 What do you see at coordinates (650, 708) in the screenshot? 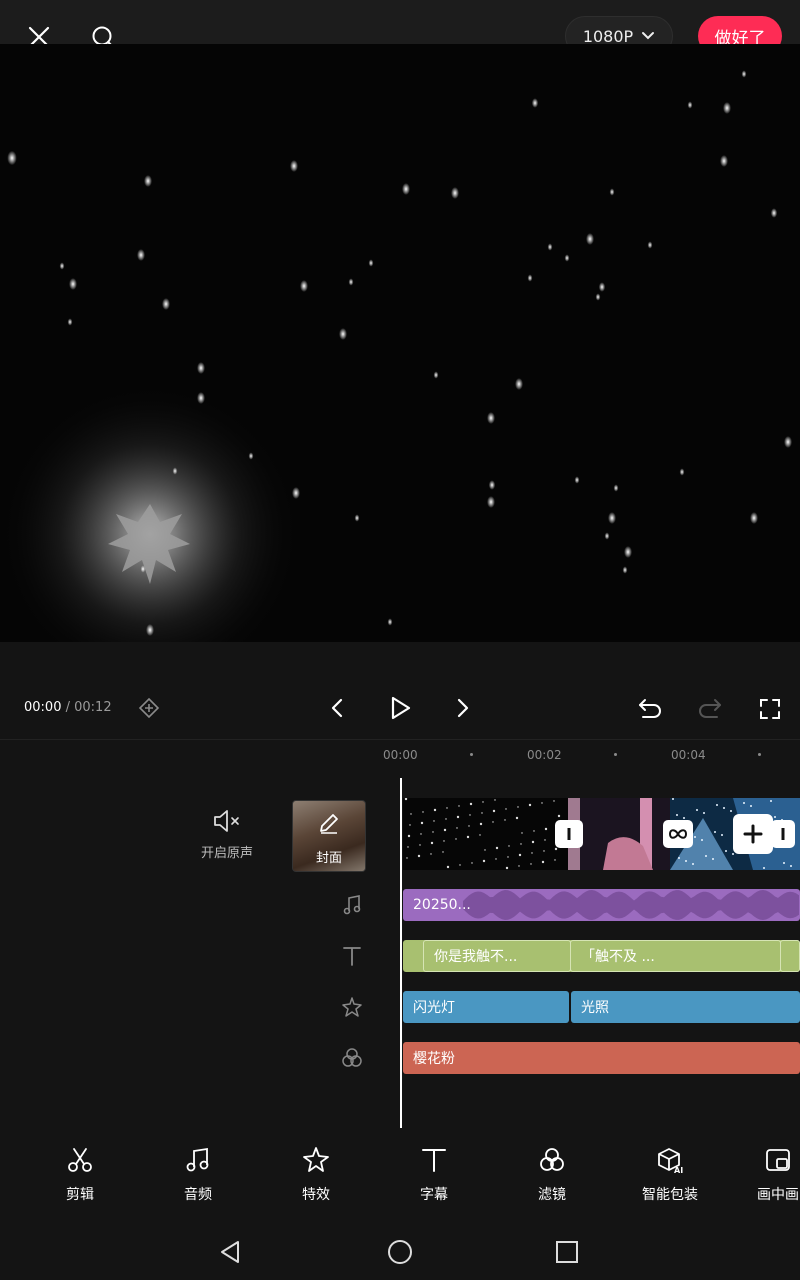
I see `undo-icon` at bounding box center [650, 708].